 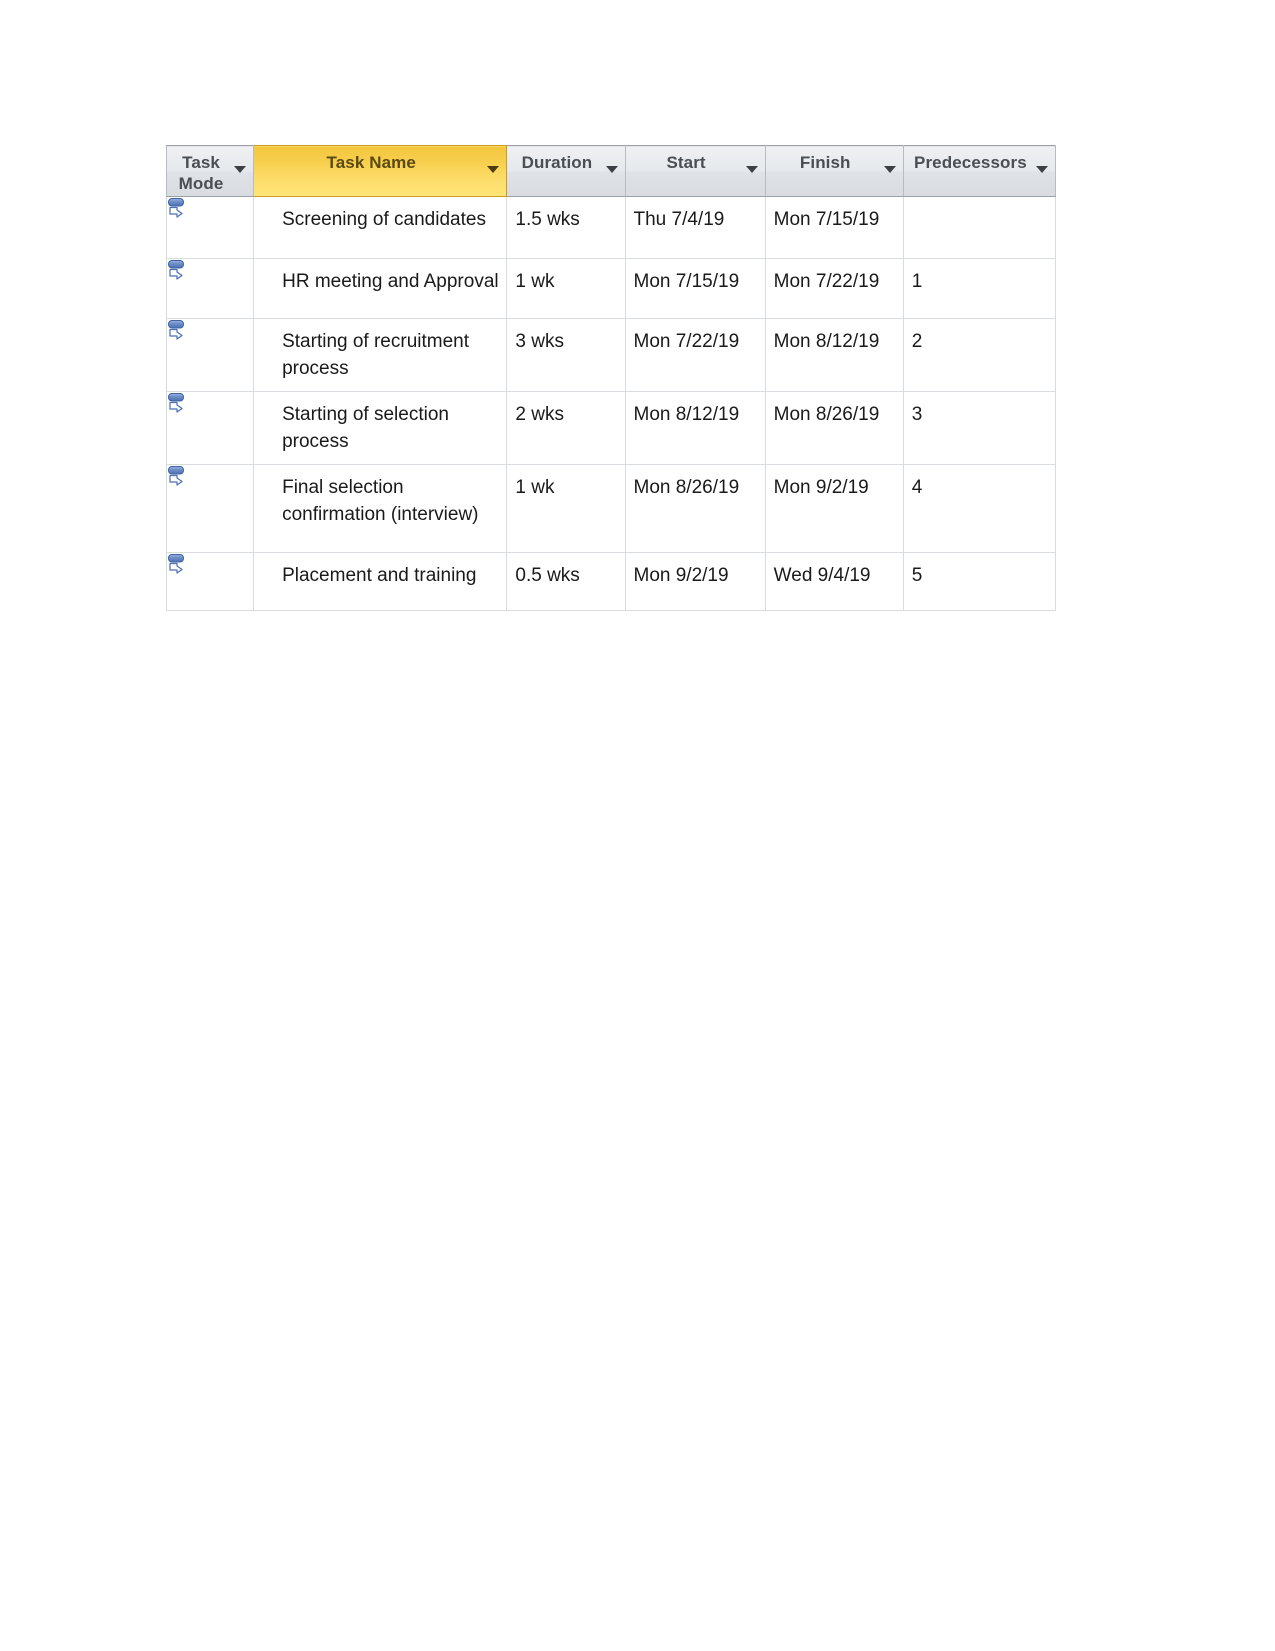 I want to click on start-cell: Mon 7/15/19, so click(x=695, y=288).